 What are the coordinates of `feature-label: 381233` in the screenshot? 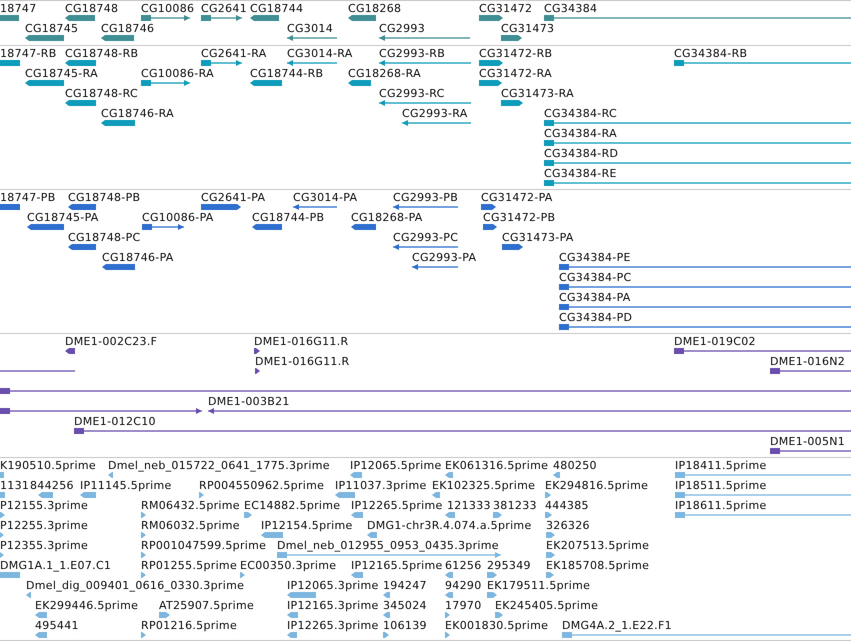 It's located at (515, 506).